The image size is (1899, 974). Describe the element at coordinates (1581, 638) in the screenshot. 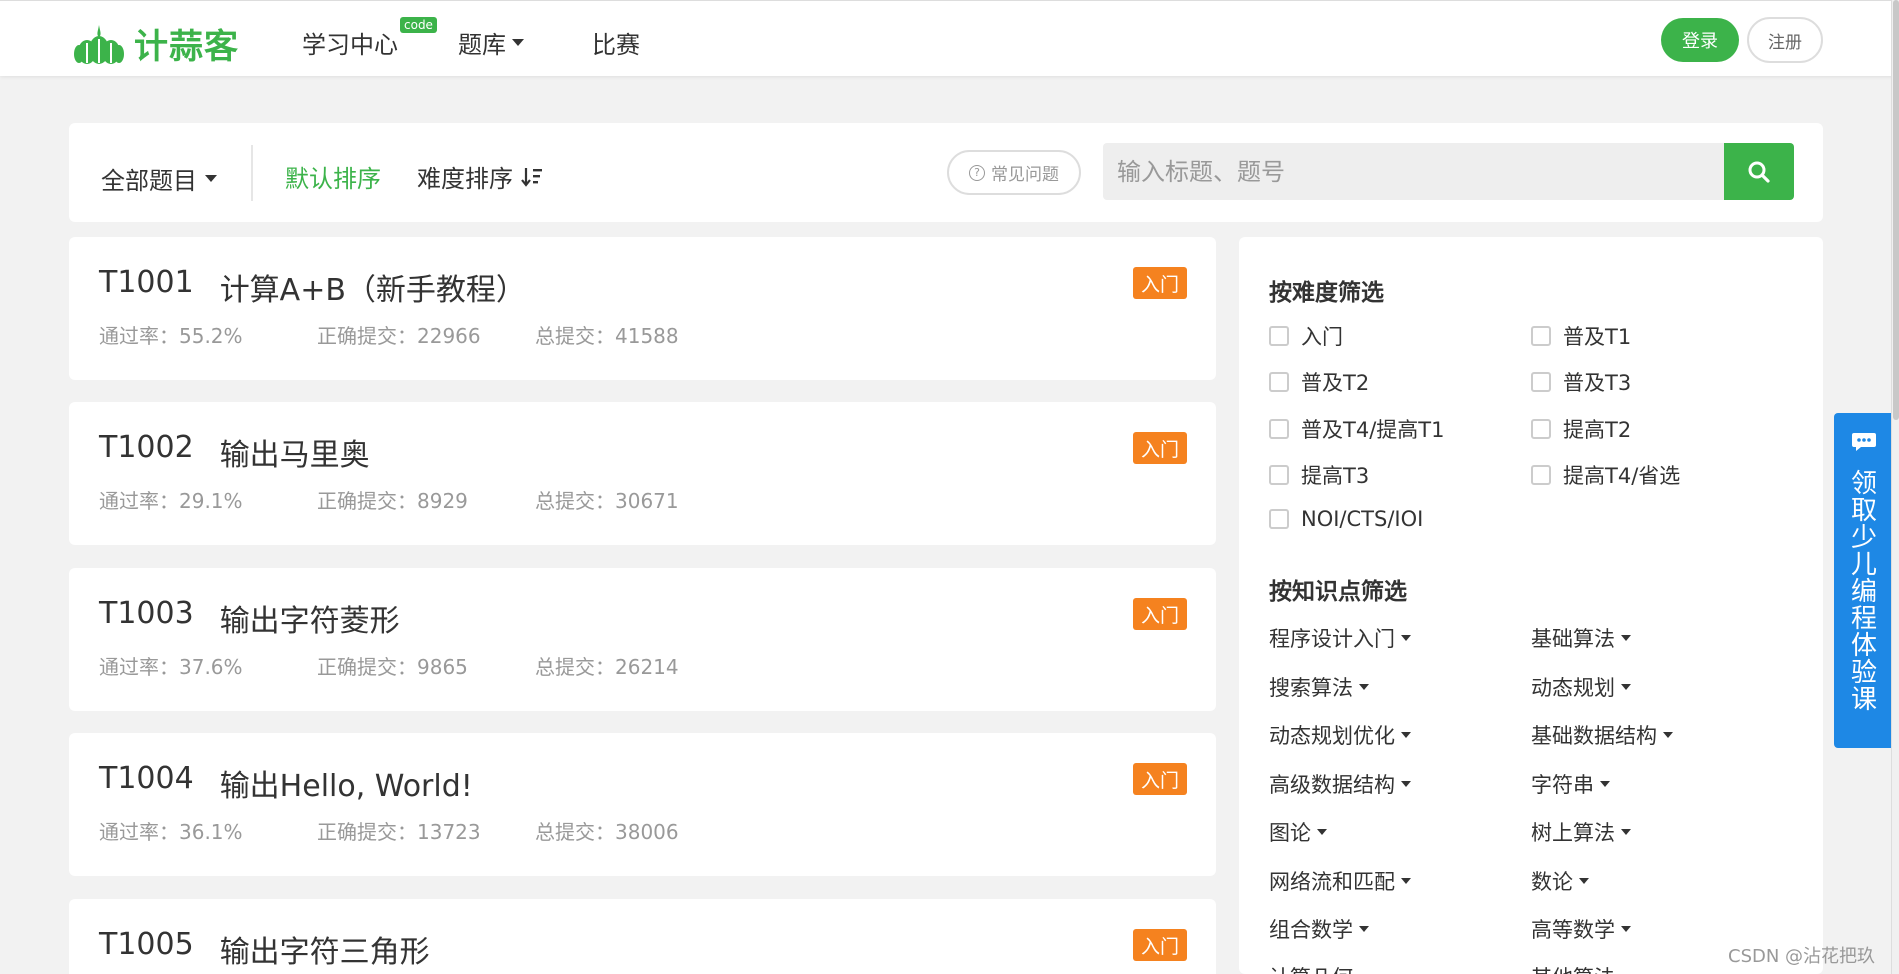

I see `topic-dropdown: 基础算法` at that location.